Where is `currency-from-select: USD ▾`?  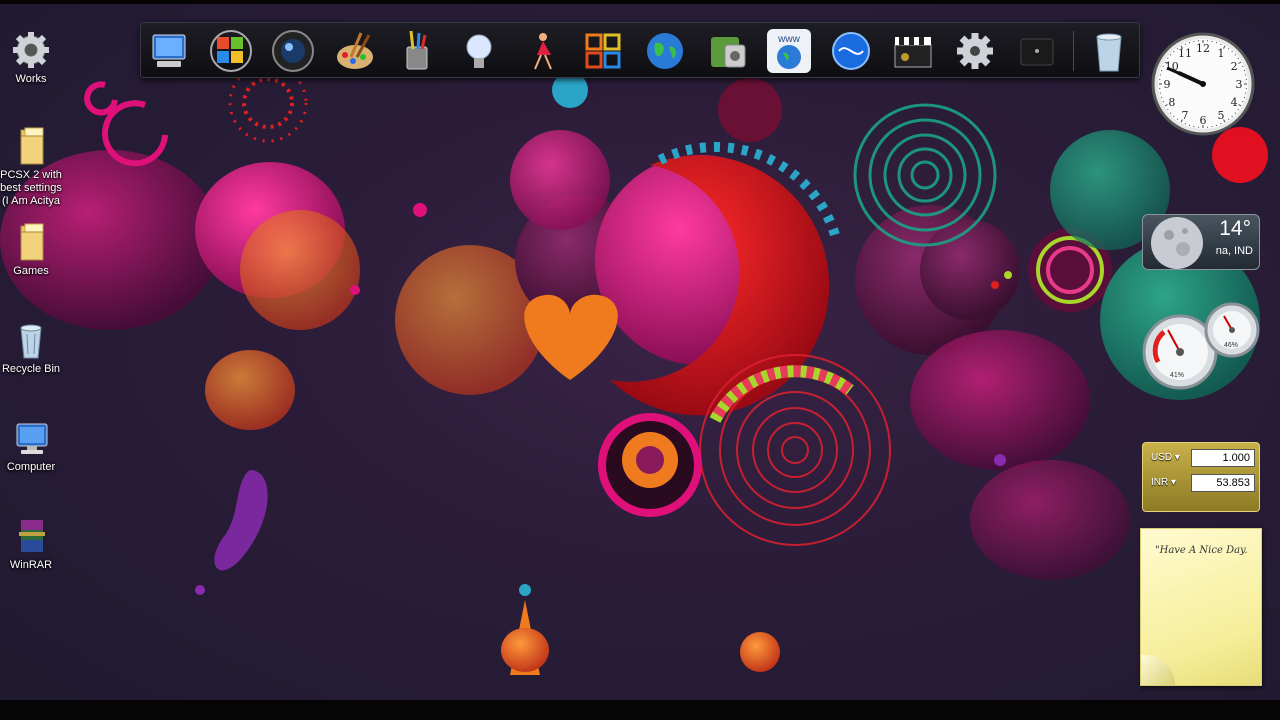 currency-from-select: USD ▾ is located at coordinates (1165, 457).